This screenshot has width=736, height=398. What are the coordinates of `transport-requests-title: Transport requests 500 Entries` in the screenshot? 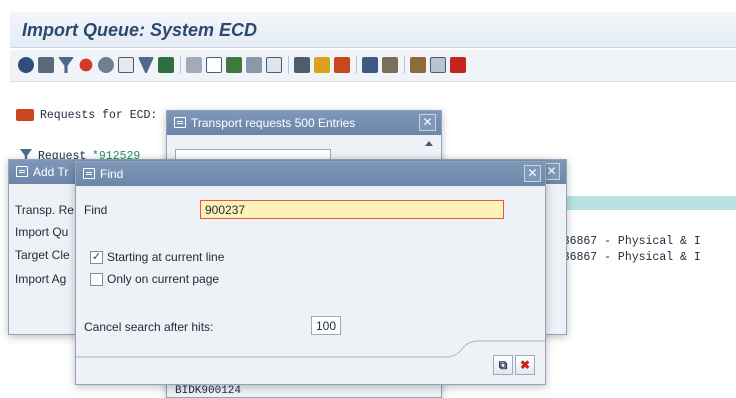 It's located at (273, 123).